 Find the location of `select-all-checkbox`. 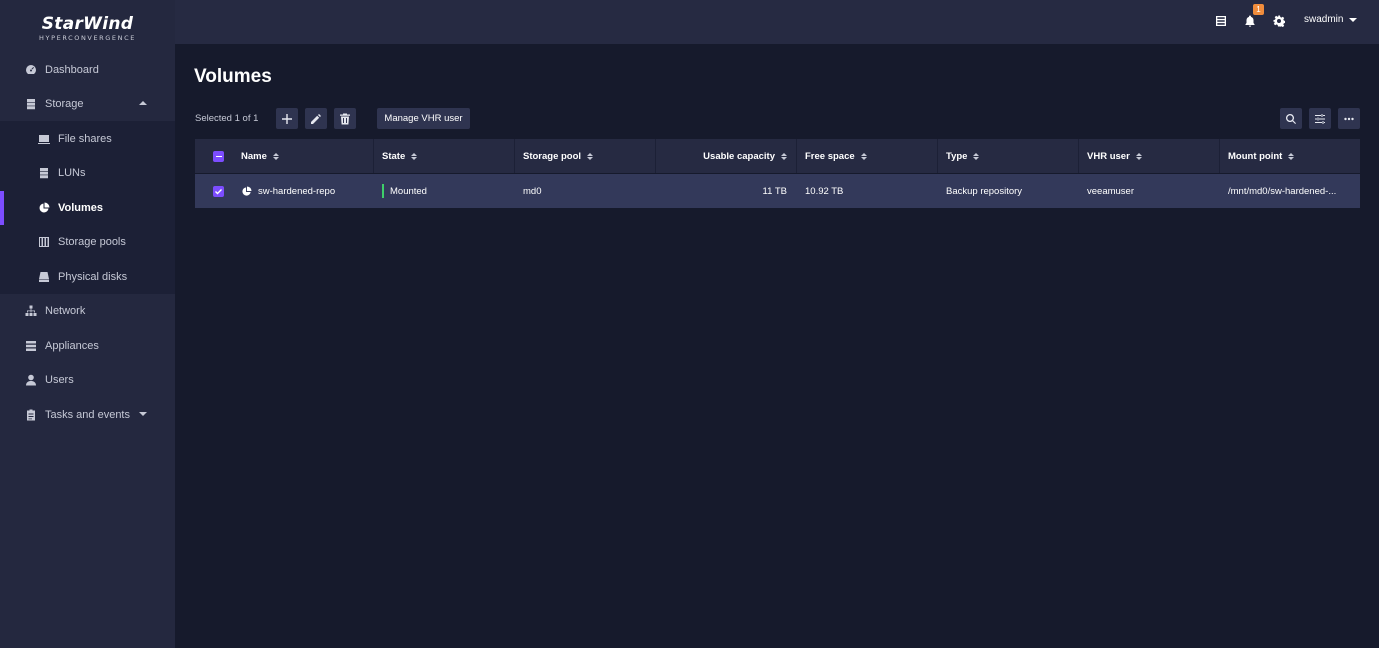

select-all-checkbox is located at coordinates (218, 156).